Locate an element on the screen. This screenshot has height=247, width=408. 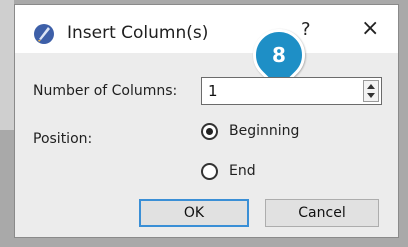
position-label: Position: is located at coordinates (63, 139).